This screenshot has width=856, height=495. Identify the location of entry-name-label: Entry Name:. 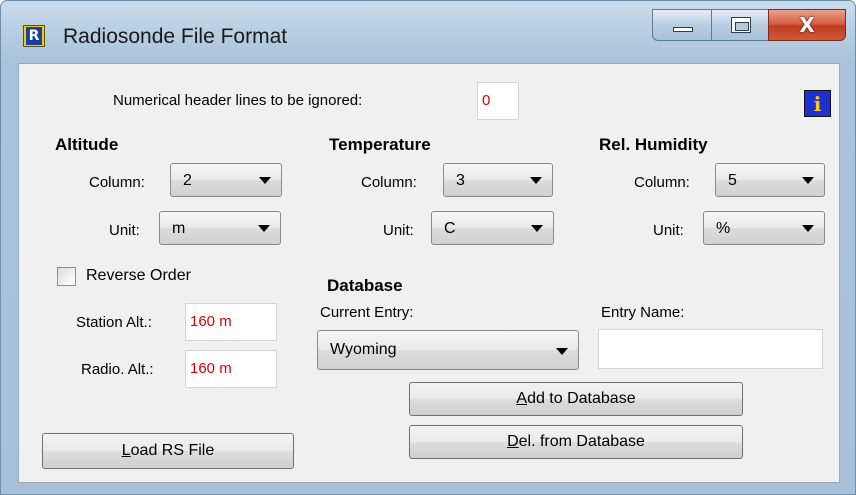
(643, 312).